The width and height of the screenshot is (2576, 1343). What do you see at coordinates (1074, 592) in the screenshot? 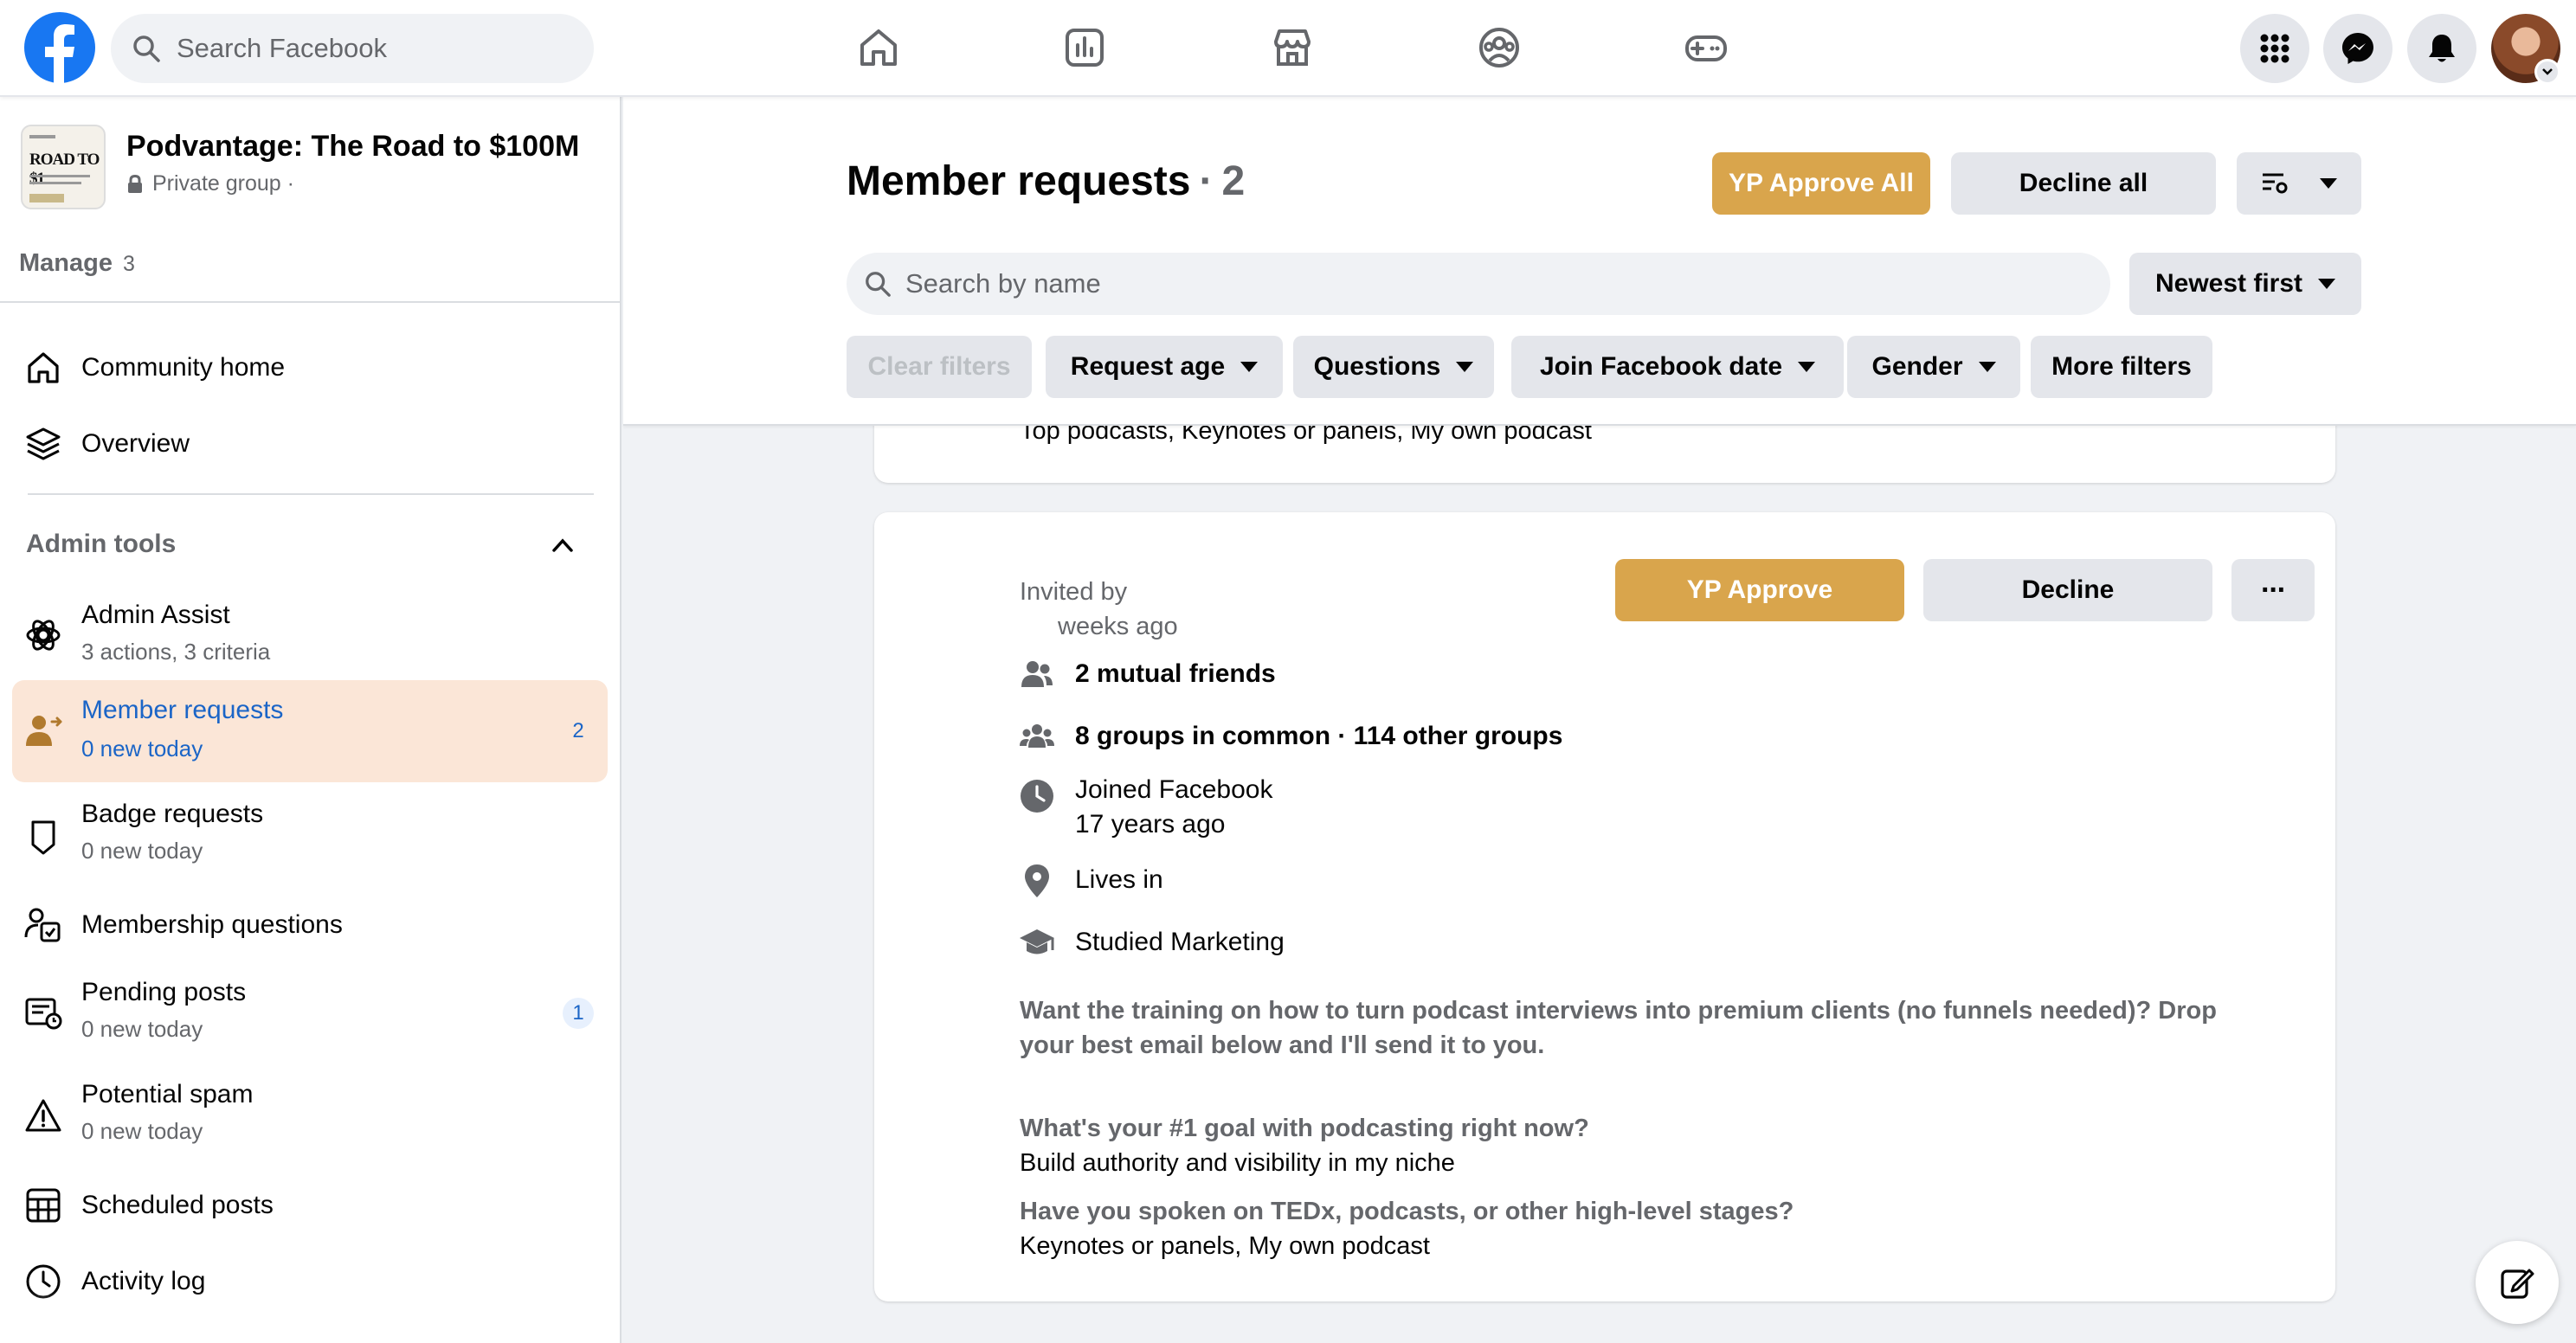
I see `invited-by-label: Invited by` at bounding box center [1074, 592].